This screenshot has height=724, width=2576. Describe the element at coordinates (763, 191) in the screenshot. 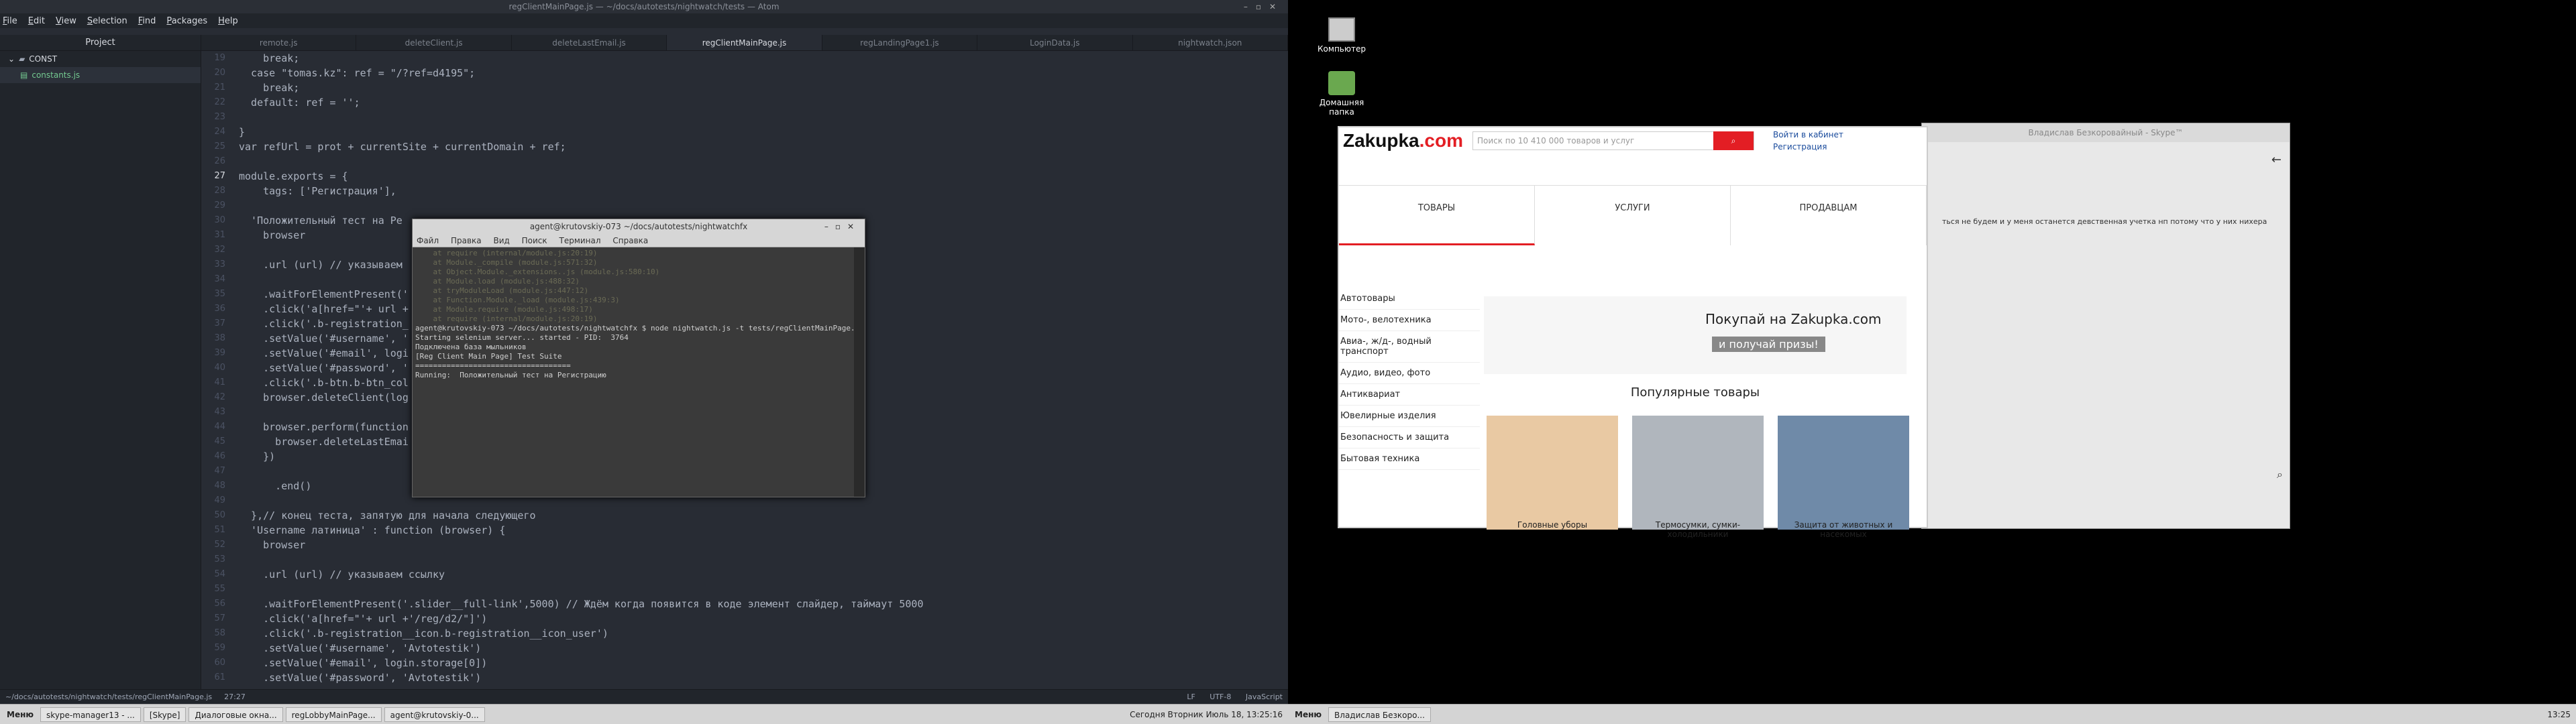

I see `code-line: tags: ['Регистрация'],` at that location.